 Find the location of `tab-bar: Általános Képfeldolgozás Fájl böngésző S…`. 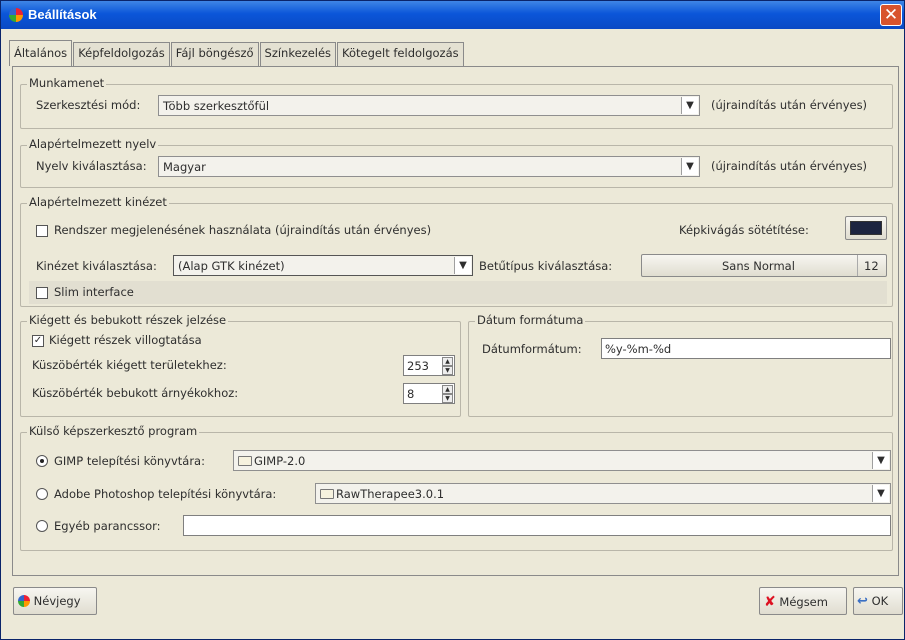

tab-bar: Általános Képfeldolgozás Fájl böngésző S… is located at coordinates (237, 53).